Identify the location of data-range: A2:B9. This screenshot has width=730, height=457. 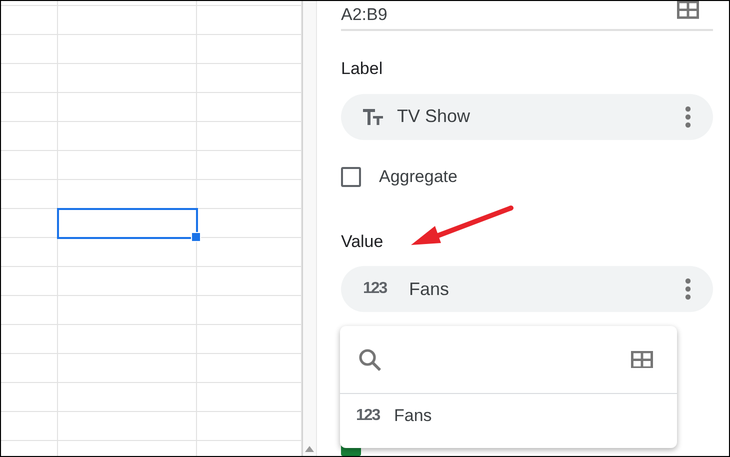
(364, 15).